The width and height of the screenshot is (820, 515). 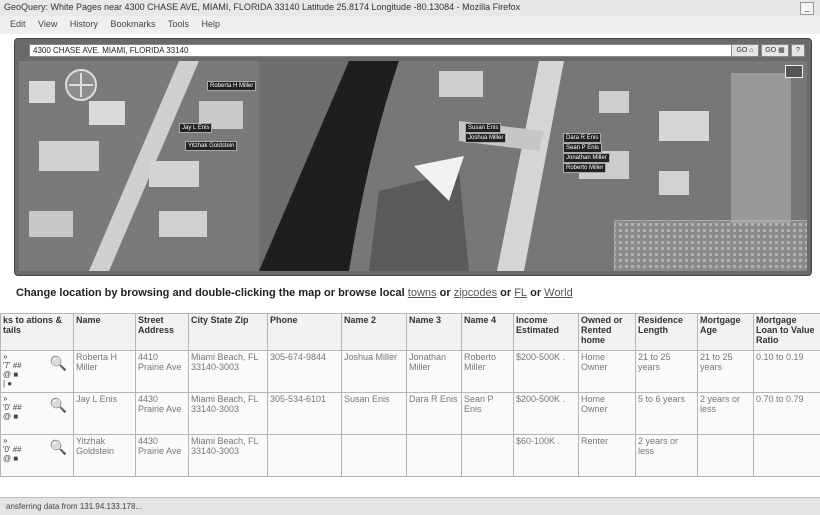 What do you see at coordinates (410, 25) in the screenshot?
I see `menu-bar: Edit View History Bookmarks Tools Help` at bounding box center [410, 25].